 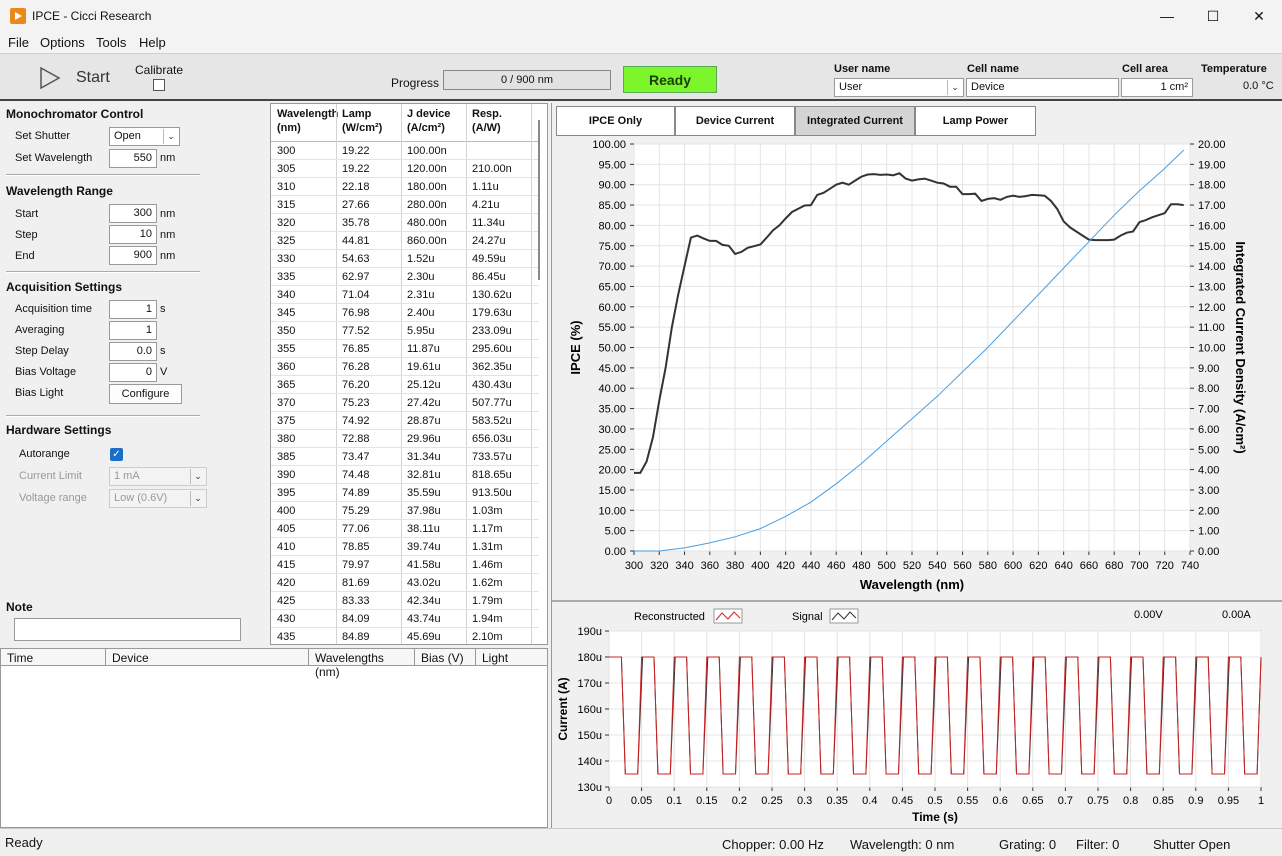 I want to click on maximize-icon: ☐, so click(x=1213, y=16).